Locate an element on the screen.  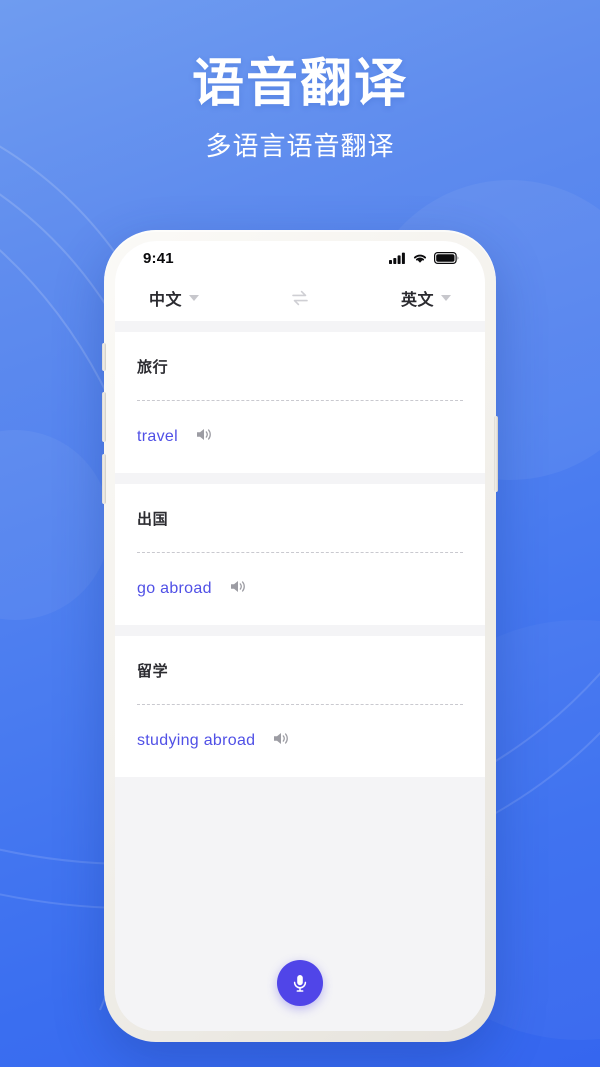
status-time: 9:41 is located at coordinates (158, 258).